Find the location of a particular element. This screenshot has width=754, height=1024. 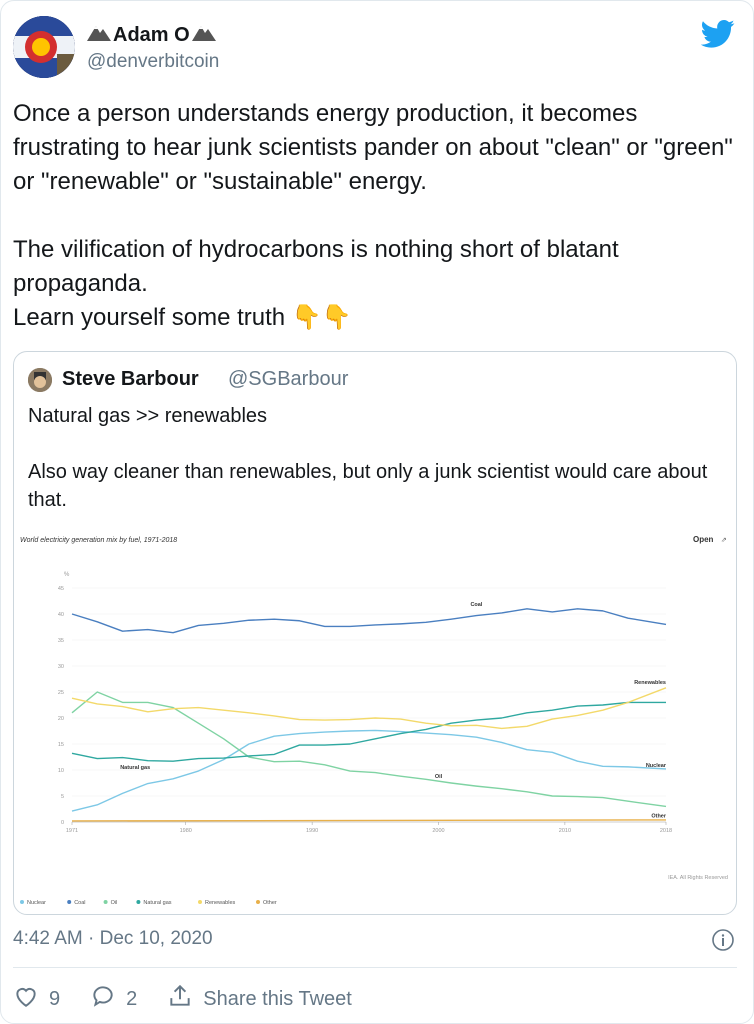

y-tick-label: 10 is located at coordinates (61, 771).